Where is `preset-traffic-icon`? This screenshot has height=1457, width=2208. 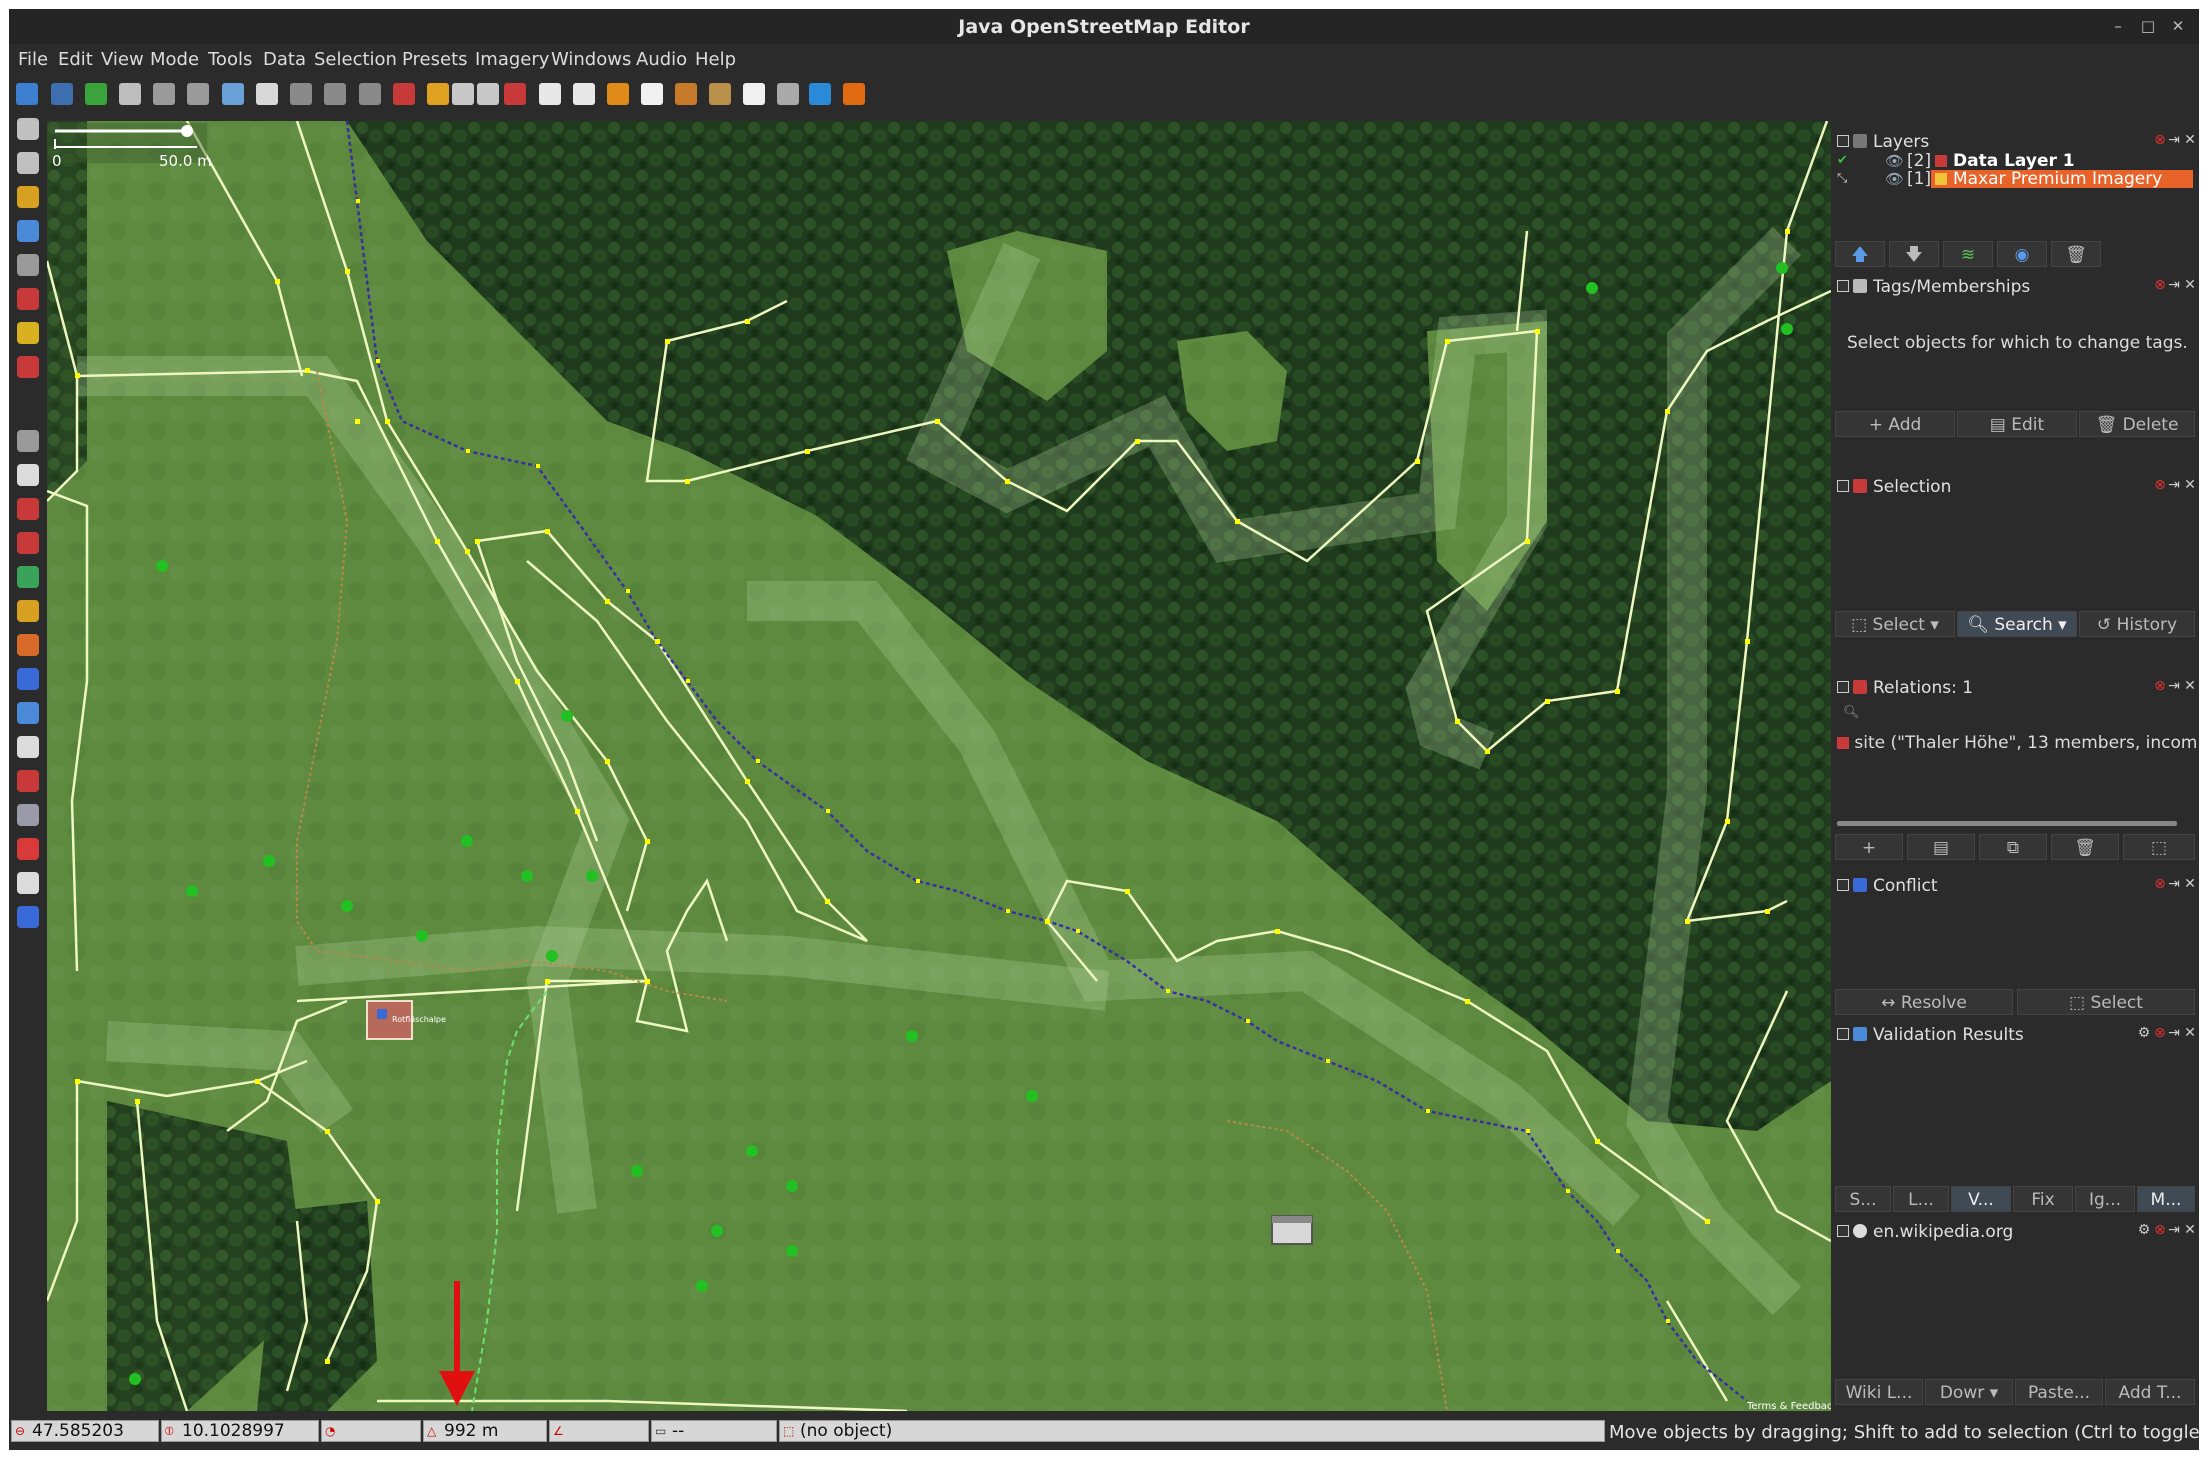
preset-traffic-icon is located at coordinates (488, 94).